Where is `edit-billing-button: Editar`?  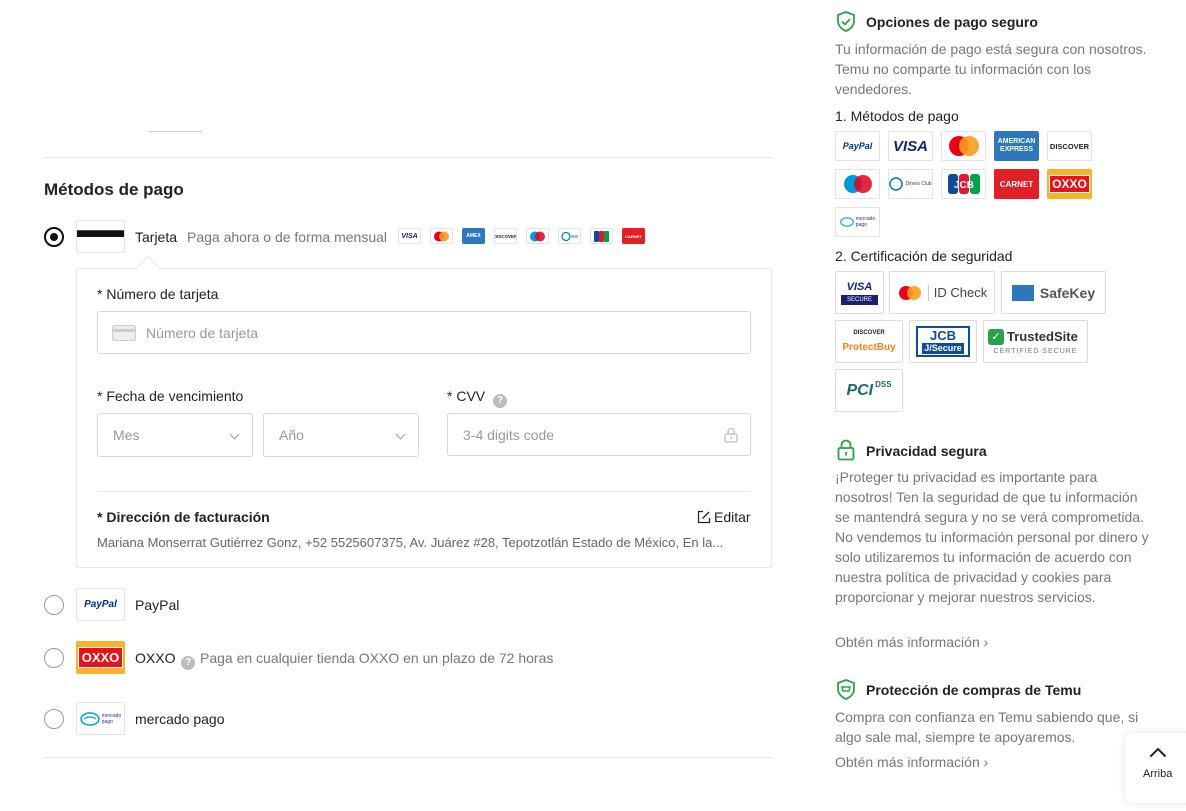
edit-billing-button: Editar is located at coordinates (724, 517).